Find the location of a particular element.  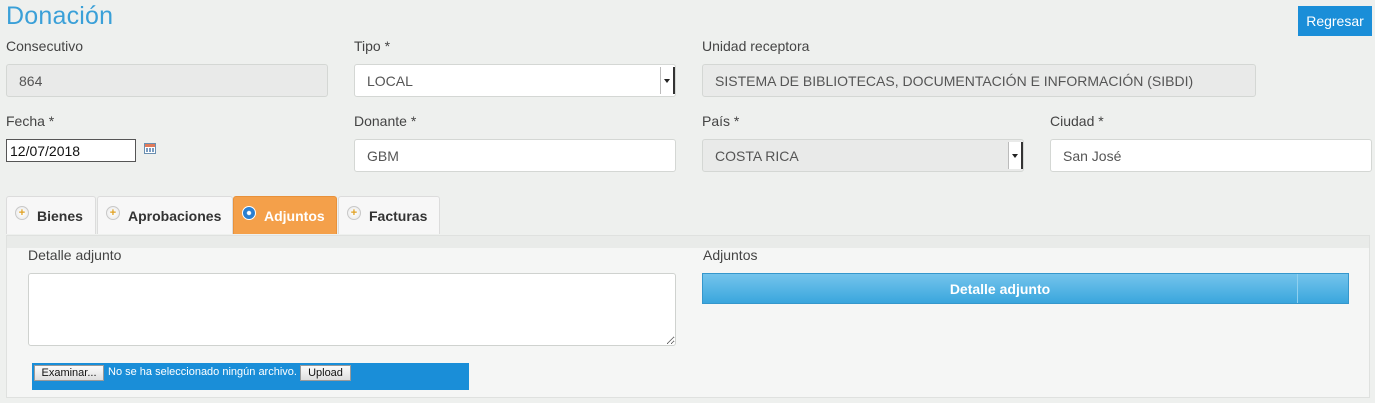

tipo-label: Tipo * is located at coordinates (372, 46).